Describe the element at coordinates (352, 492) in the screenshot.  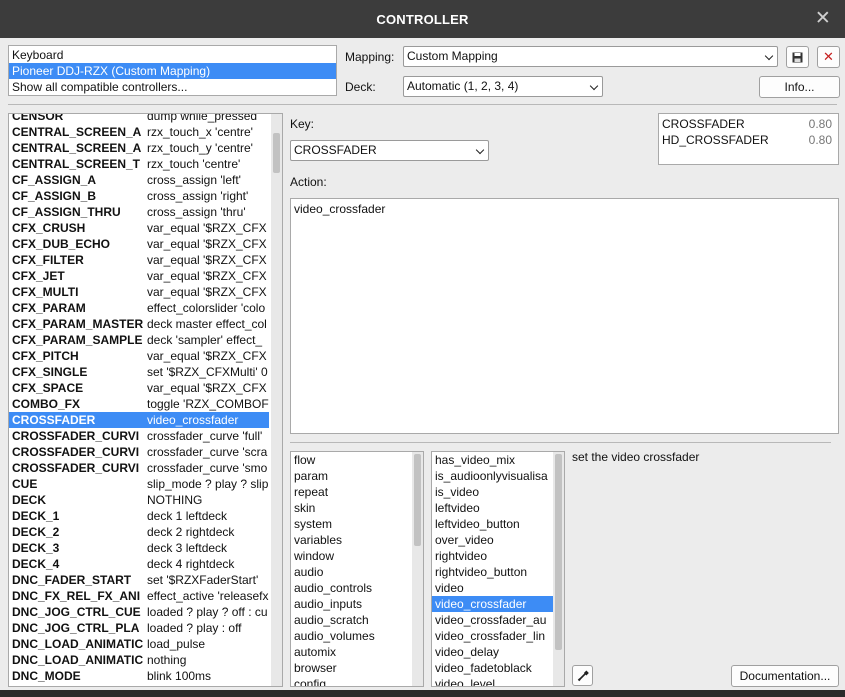
I see `category-item: repeat` at that location.